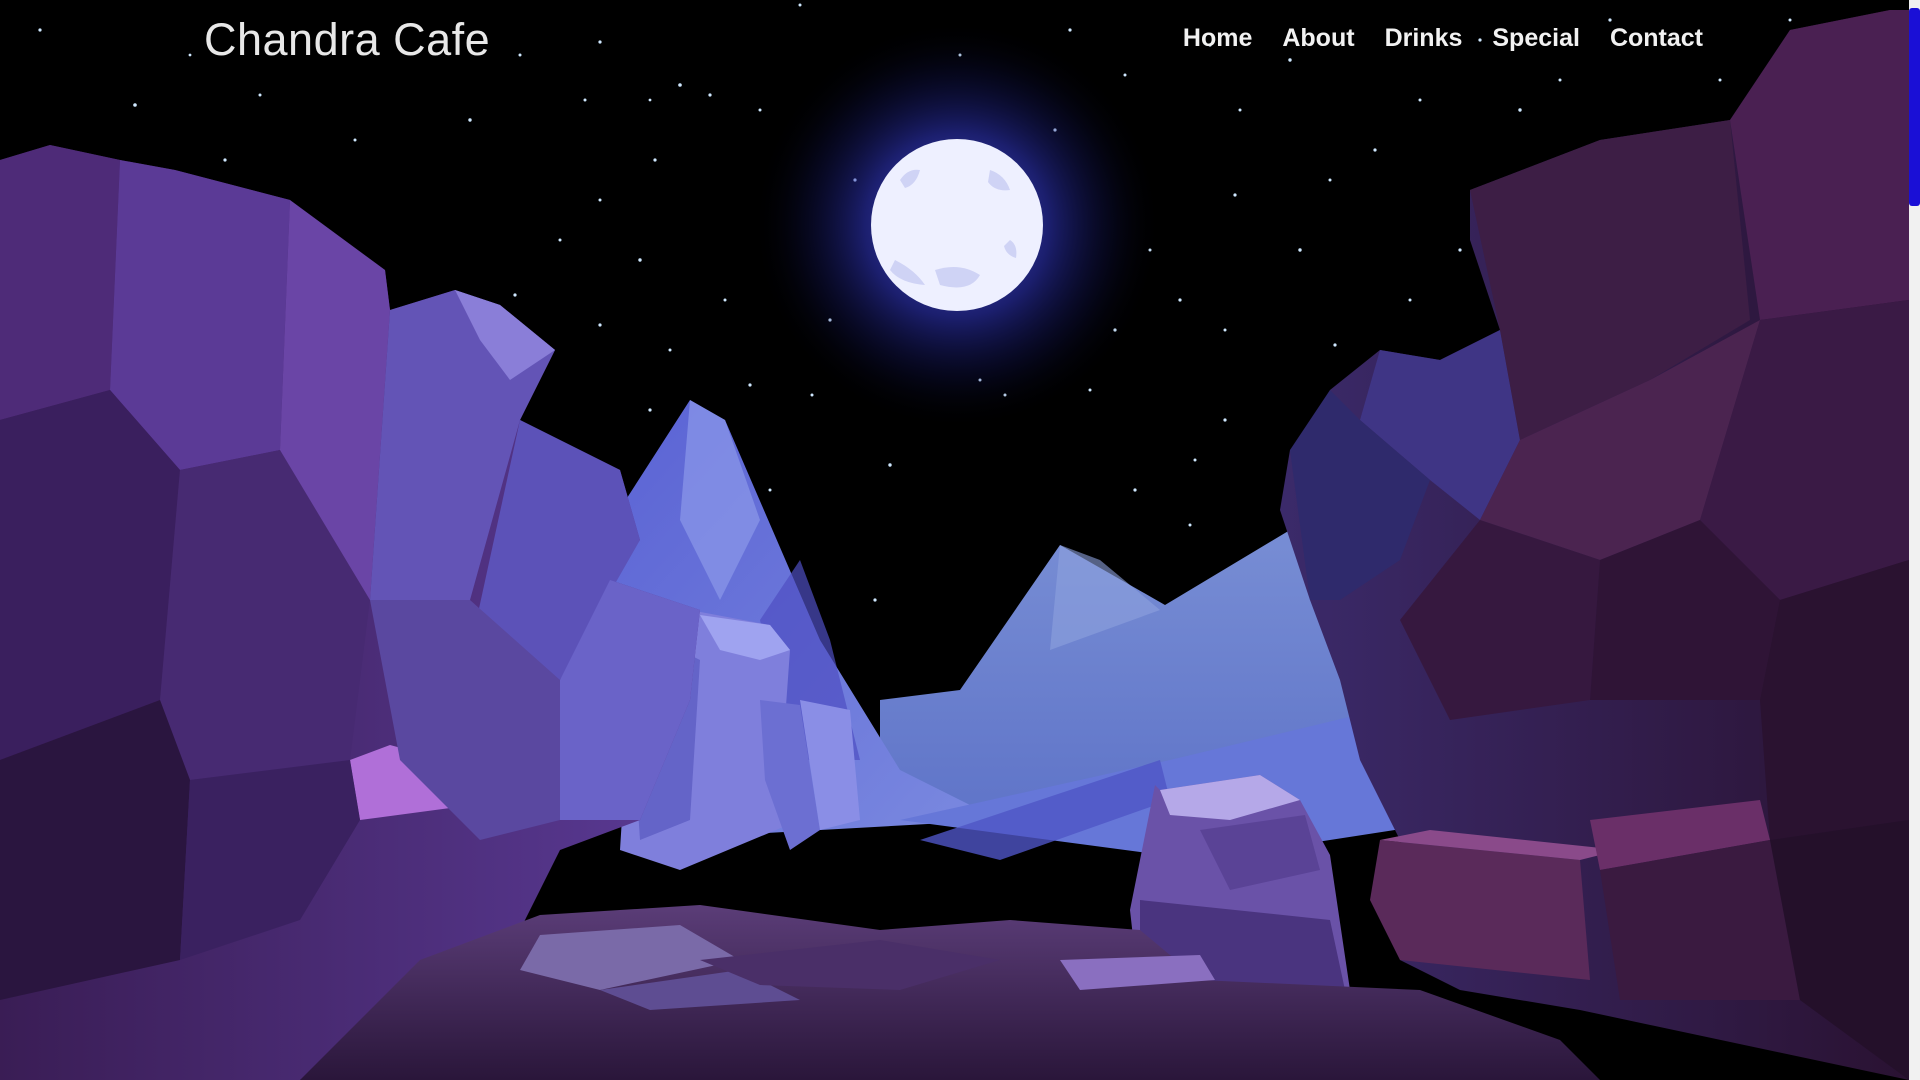 The image size is (1920, 1080). What do you see at coordinates (1217, 38) in the screenshot?
I see `nav-link-home: Home` at bounding box center [1217, 38].